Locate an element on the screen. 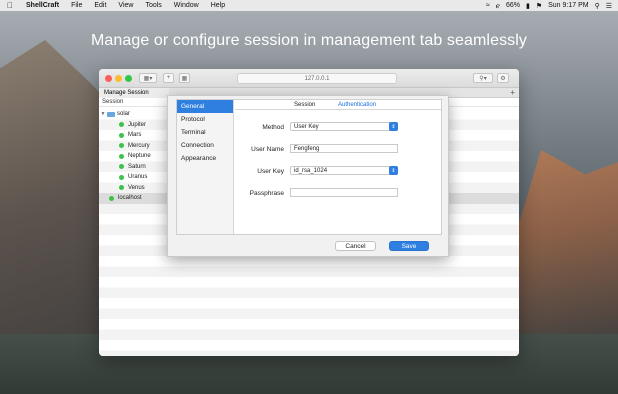 This screenshot has height=394, width=618. menu-window: Window is located at coordinates (186, 5).